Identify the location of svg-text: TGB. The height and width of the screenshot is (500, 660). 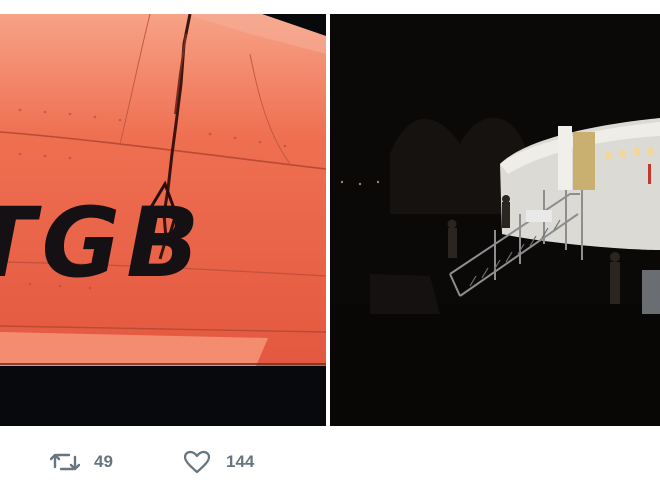
(102, 243).